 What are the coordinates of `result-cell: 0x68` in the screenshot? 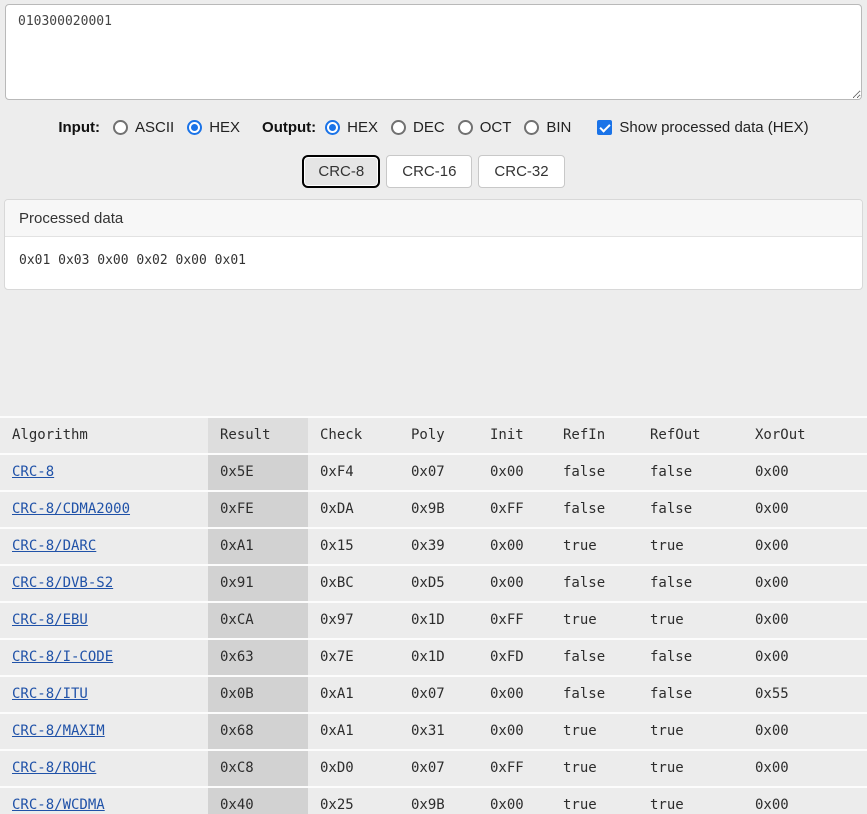 It's located at (258, 731).